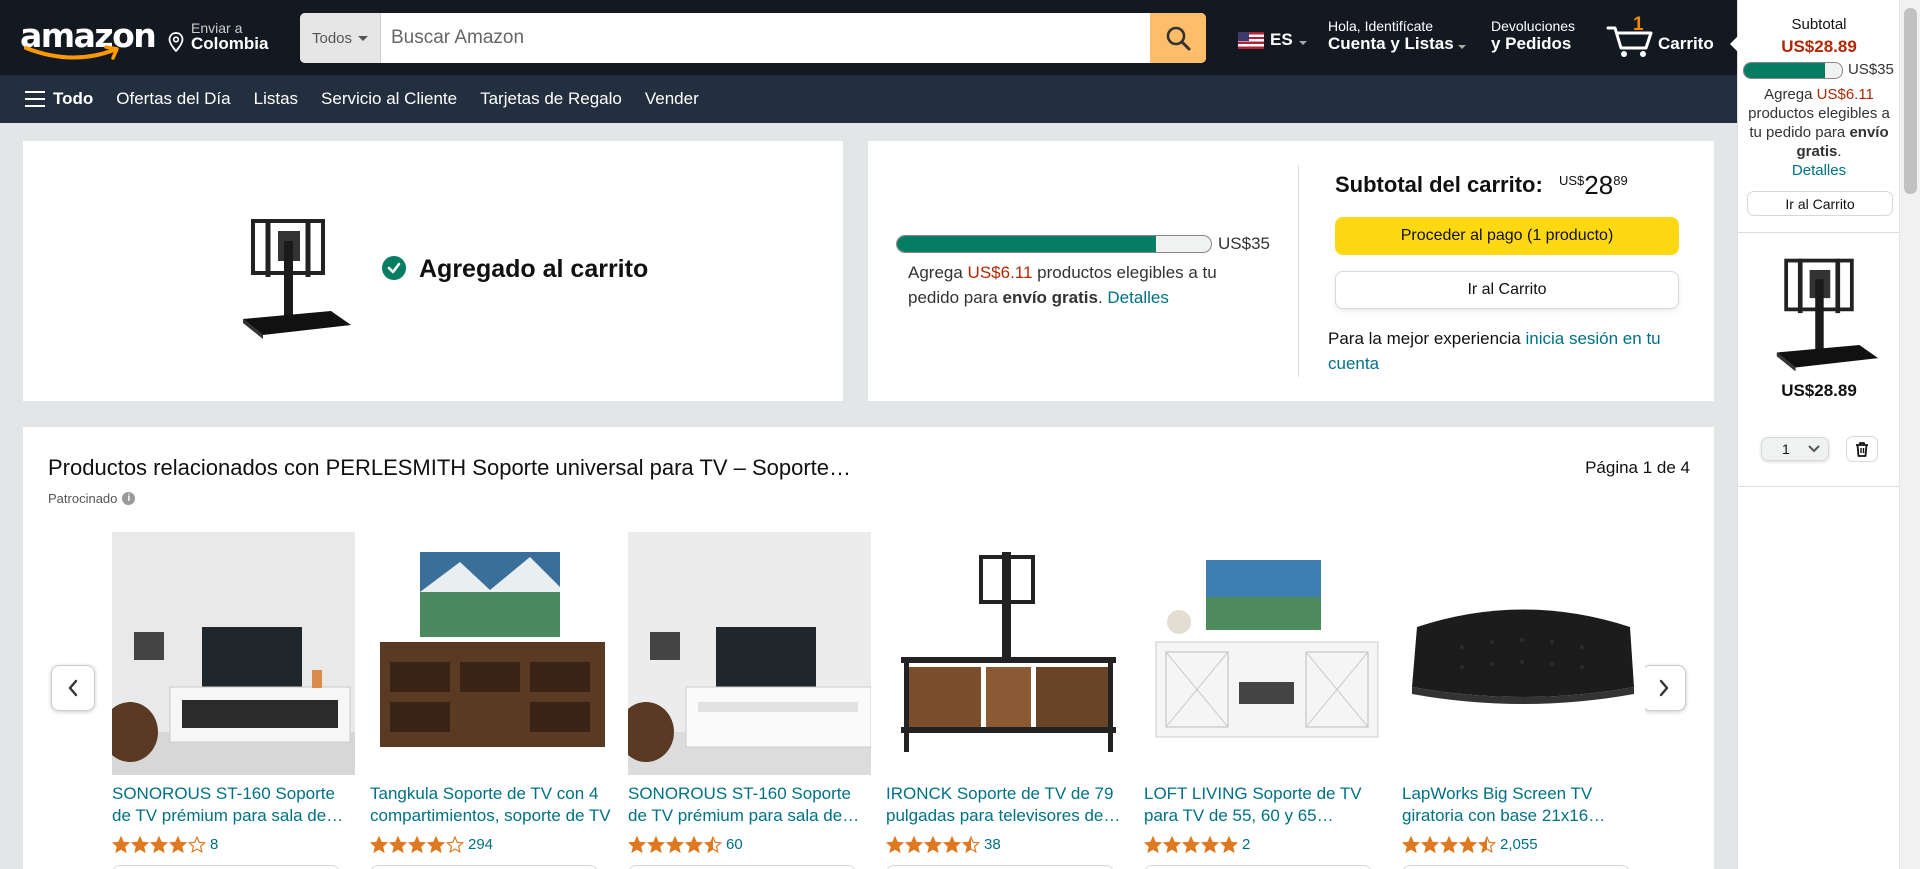 This screenshot has width=1920, height=869. Describe the element at coordinates (551, 99) in the screenshot. I see `nav-link-gift-cards: Tarjetas de Regalo` at that location.